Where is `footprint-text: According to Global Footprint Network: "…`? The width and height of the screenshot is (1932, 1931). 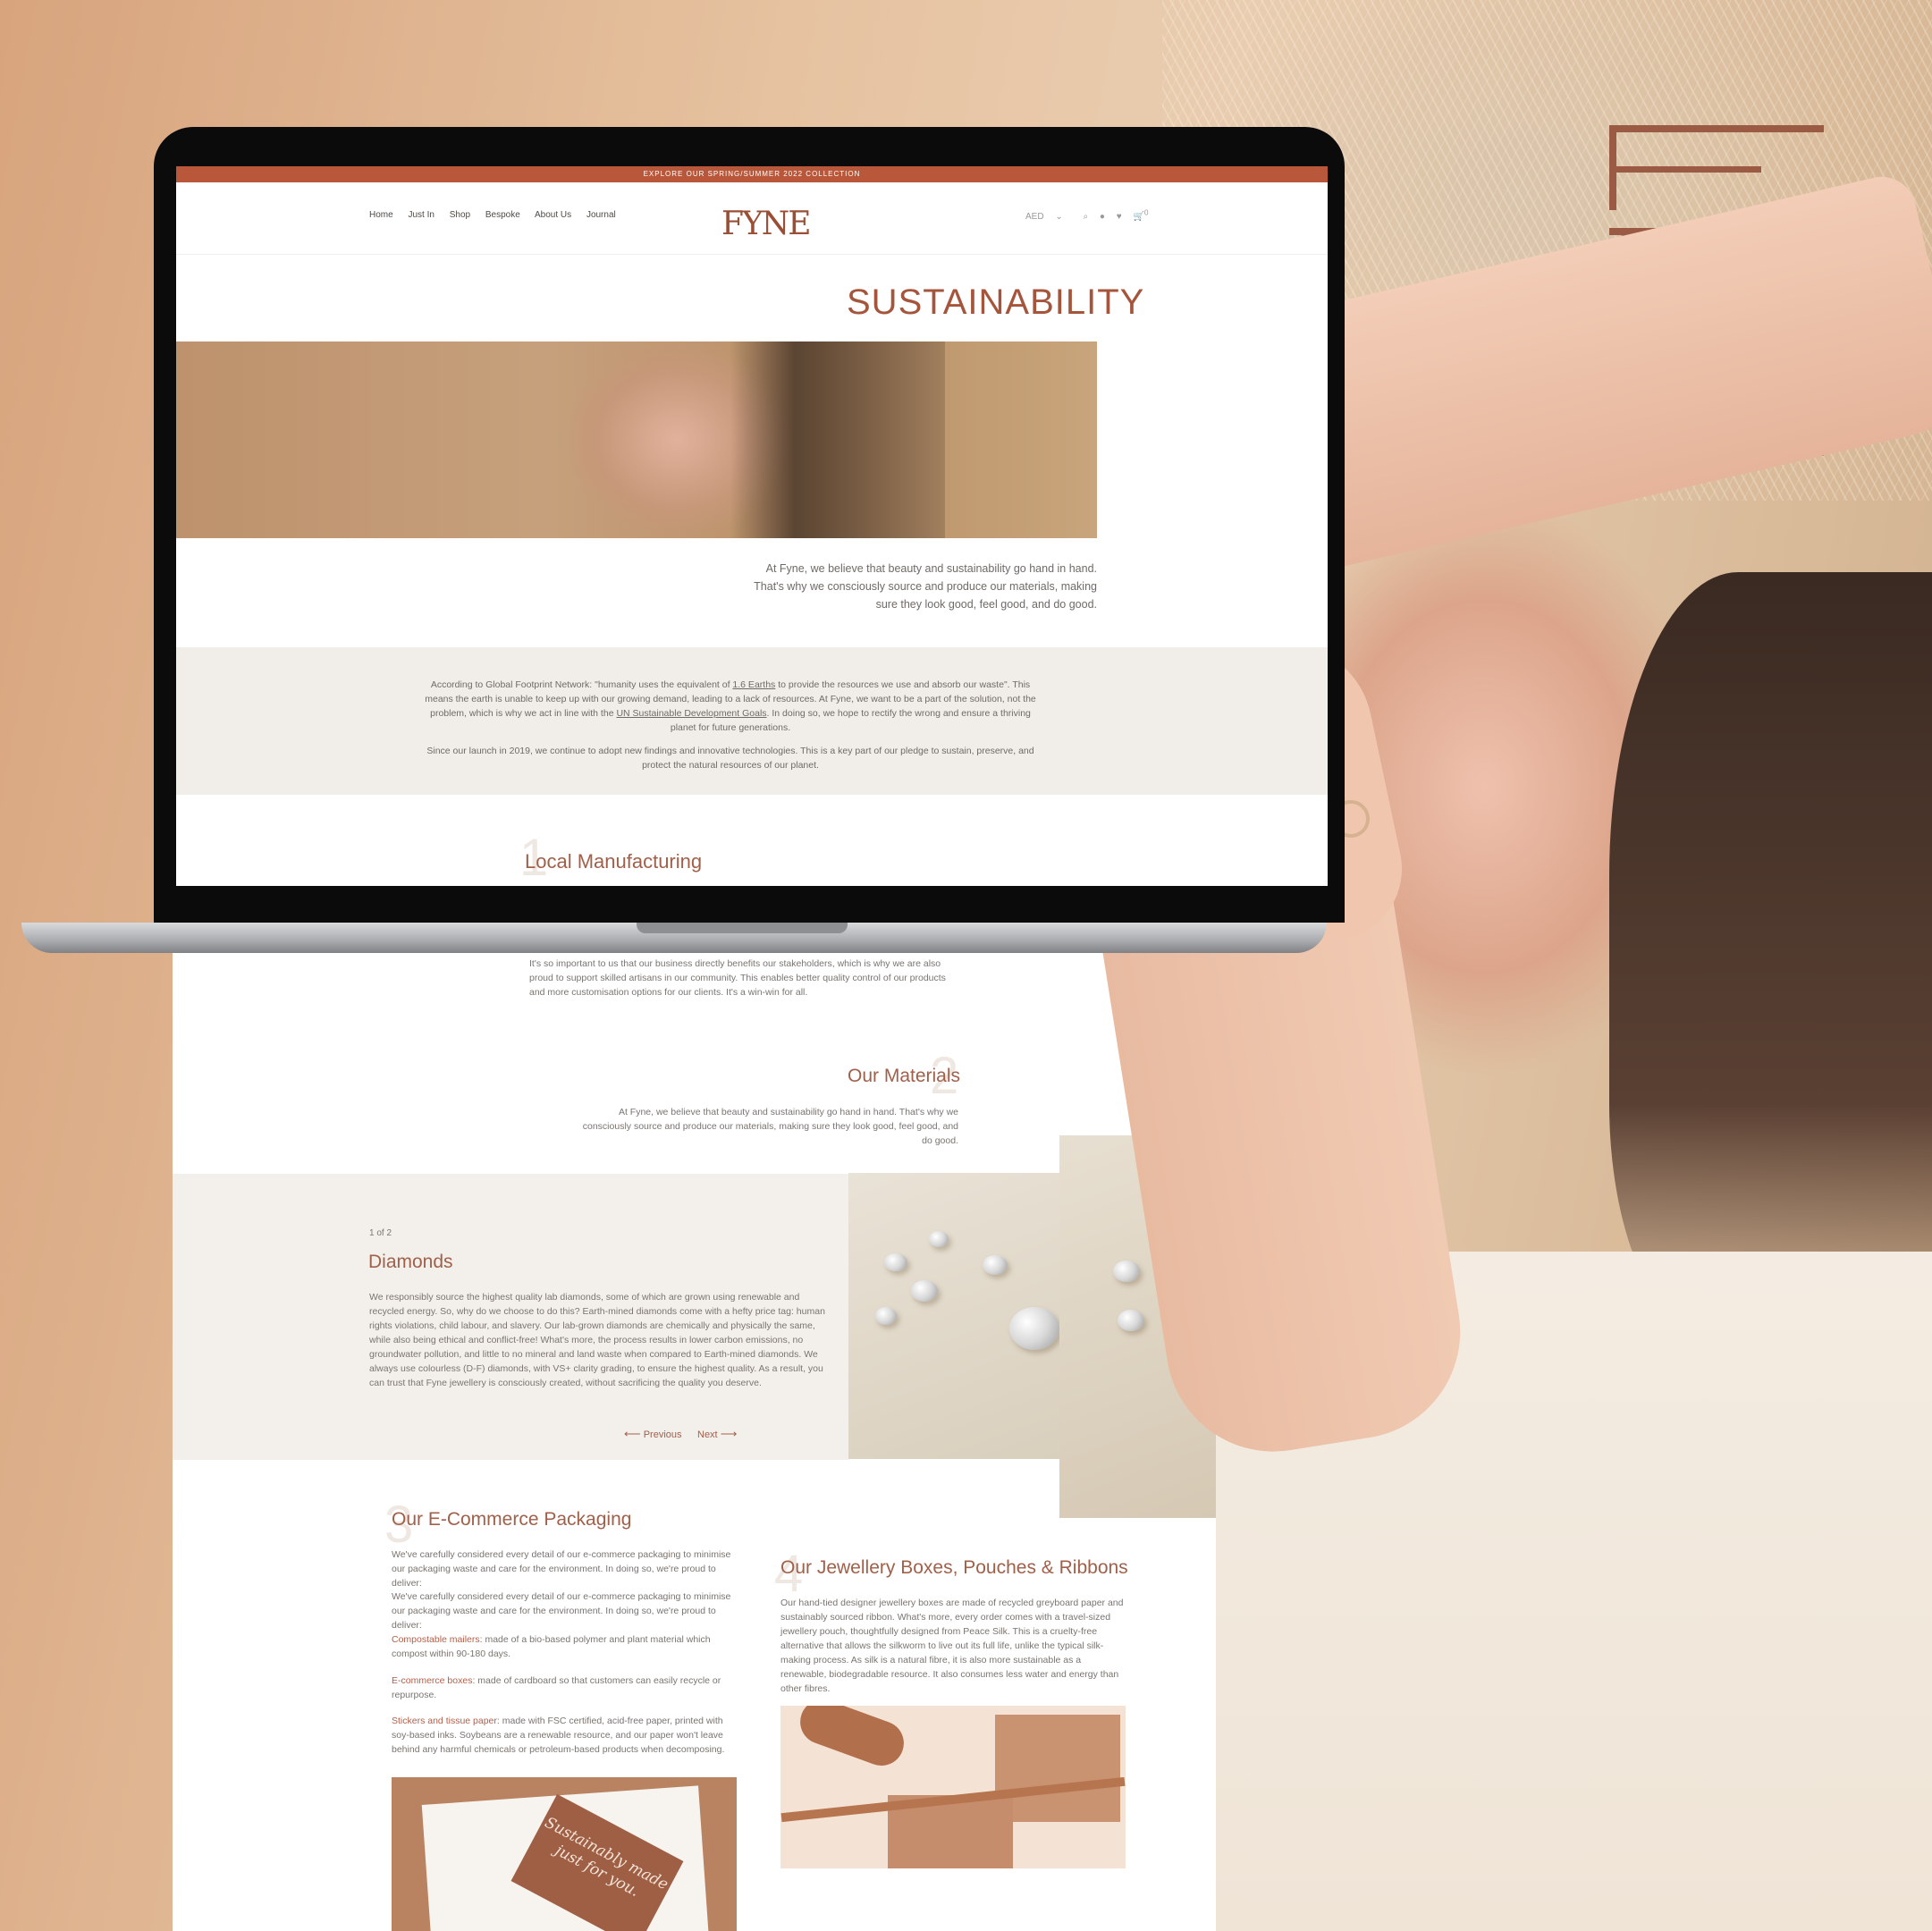 footprint-text: According to Global Footprint Network: "… is located at coordinates (730, 725).